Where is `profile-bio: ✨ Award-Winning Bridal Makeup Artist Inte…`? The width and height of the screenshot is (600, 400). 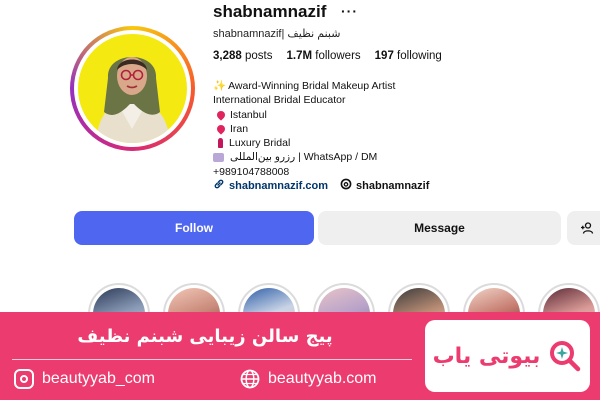
profile-bio: ✨ Award-Winning Bridal Makeup Artist Inte… is located at coordinates (304, 129).